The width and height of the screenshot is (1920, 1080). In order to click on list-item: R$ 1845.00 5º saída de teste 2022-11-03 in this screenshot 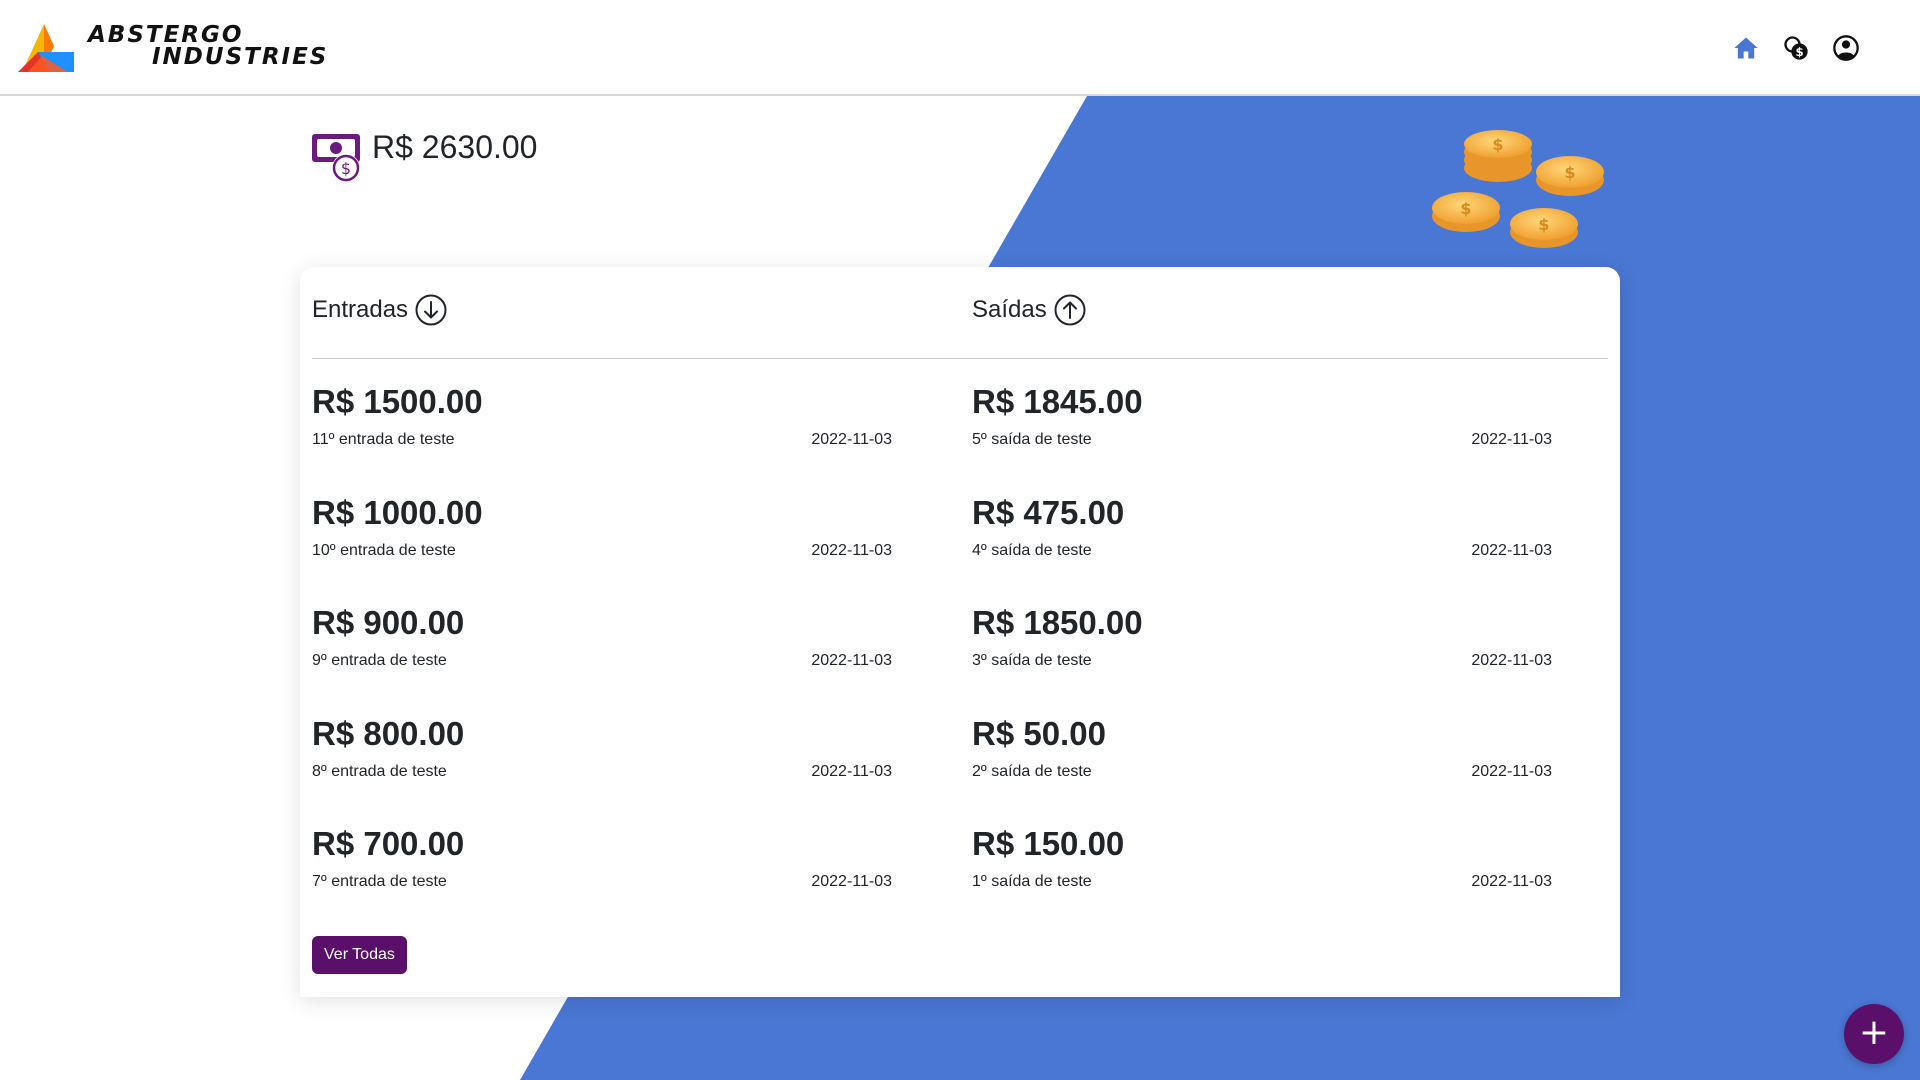, I will do `click(1262, 438)`.